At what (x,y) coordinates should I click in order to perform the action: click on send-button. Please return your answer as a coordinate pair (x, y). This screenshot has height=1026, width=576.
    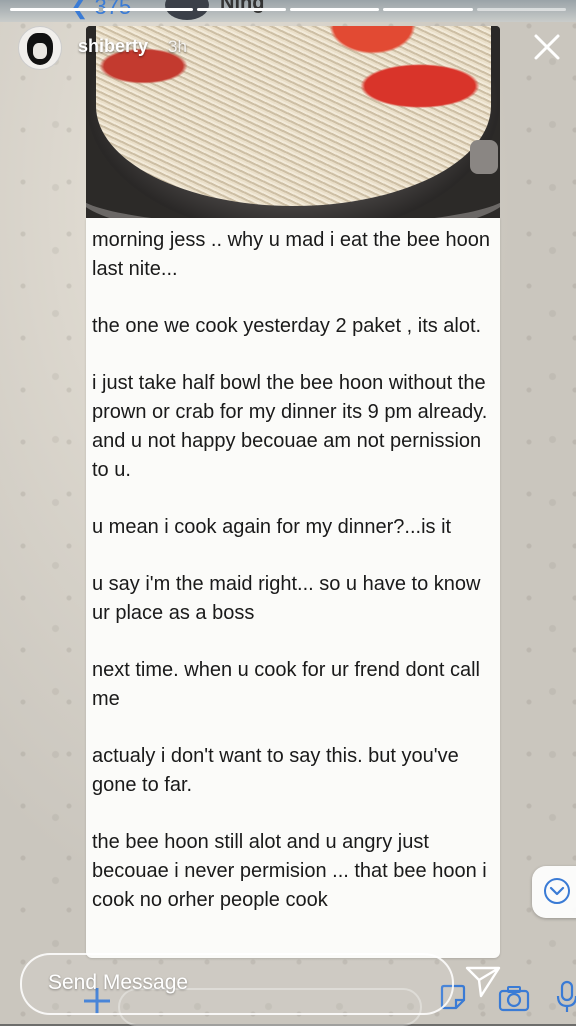
    Looking at the image, I should click on (483, 981).